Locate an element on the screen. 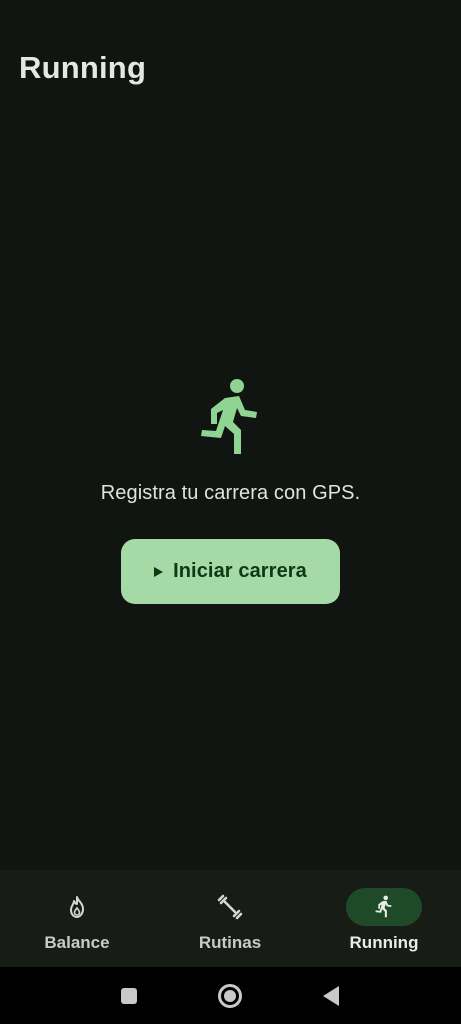 Image resolution: width=461 pixels, height=1024 pixels. system-navigation-bar is located at coordinates (230, 995).